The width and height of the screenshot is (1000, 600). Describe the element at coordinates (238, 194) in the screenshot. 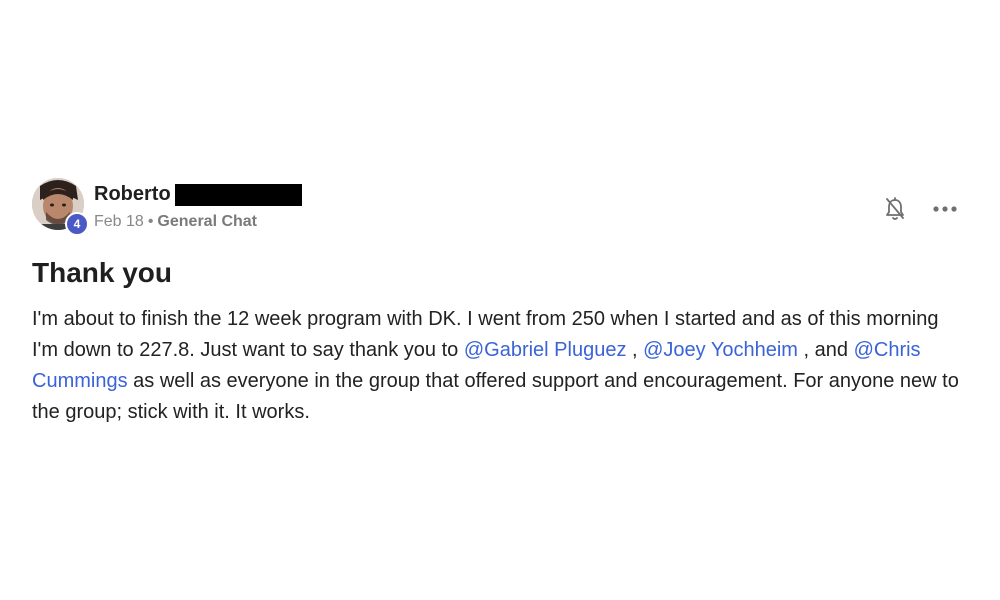

I see `redacted-surname` at that location.